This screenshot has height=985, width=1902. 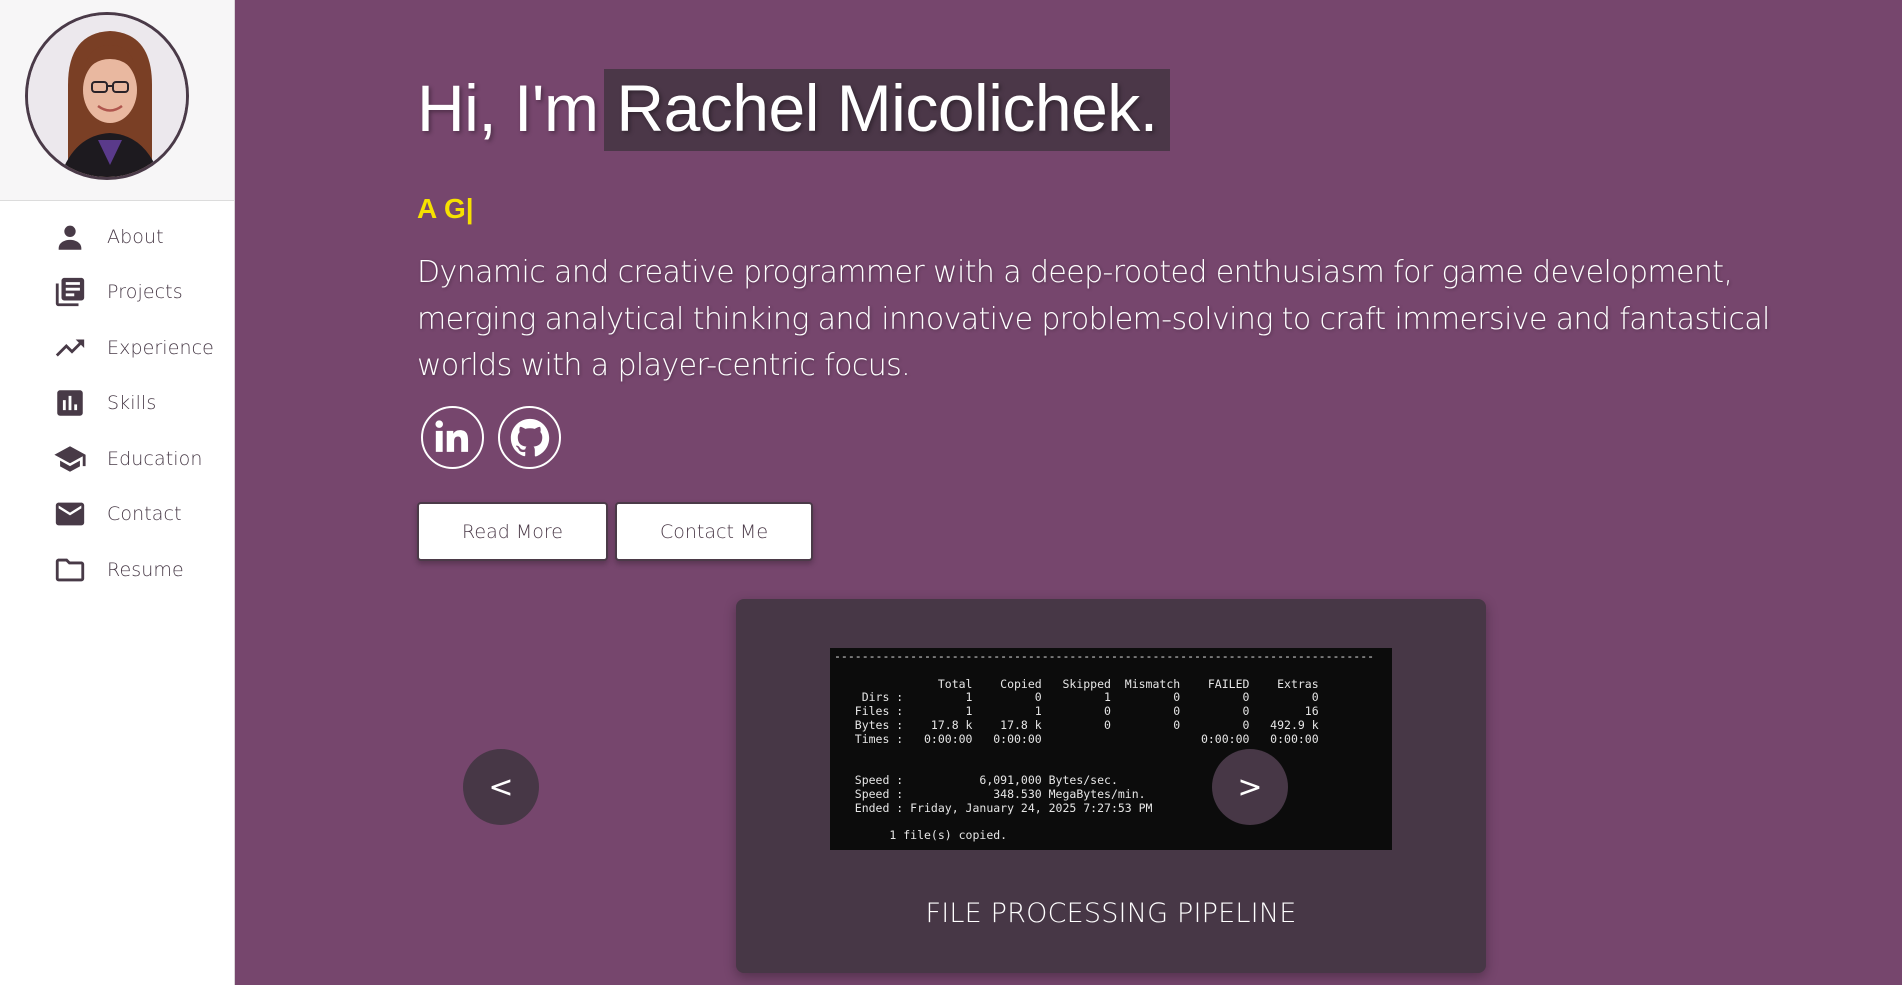 What do you see at coordinates (1076, 711) in the screenshot?
I see `terminal-line: Files : 1 1 0 0 0 16` at bounding box center [1076, 711].